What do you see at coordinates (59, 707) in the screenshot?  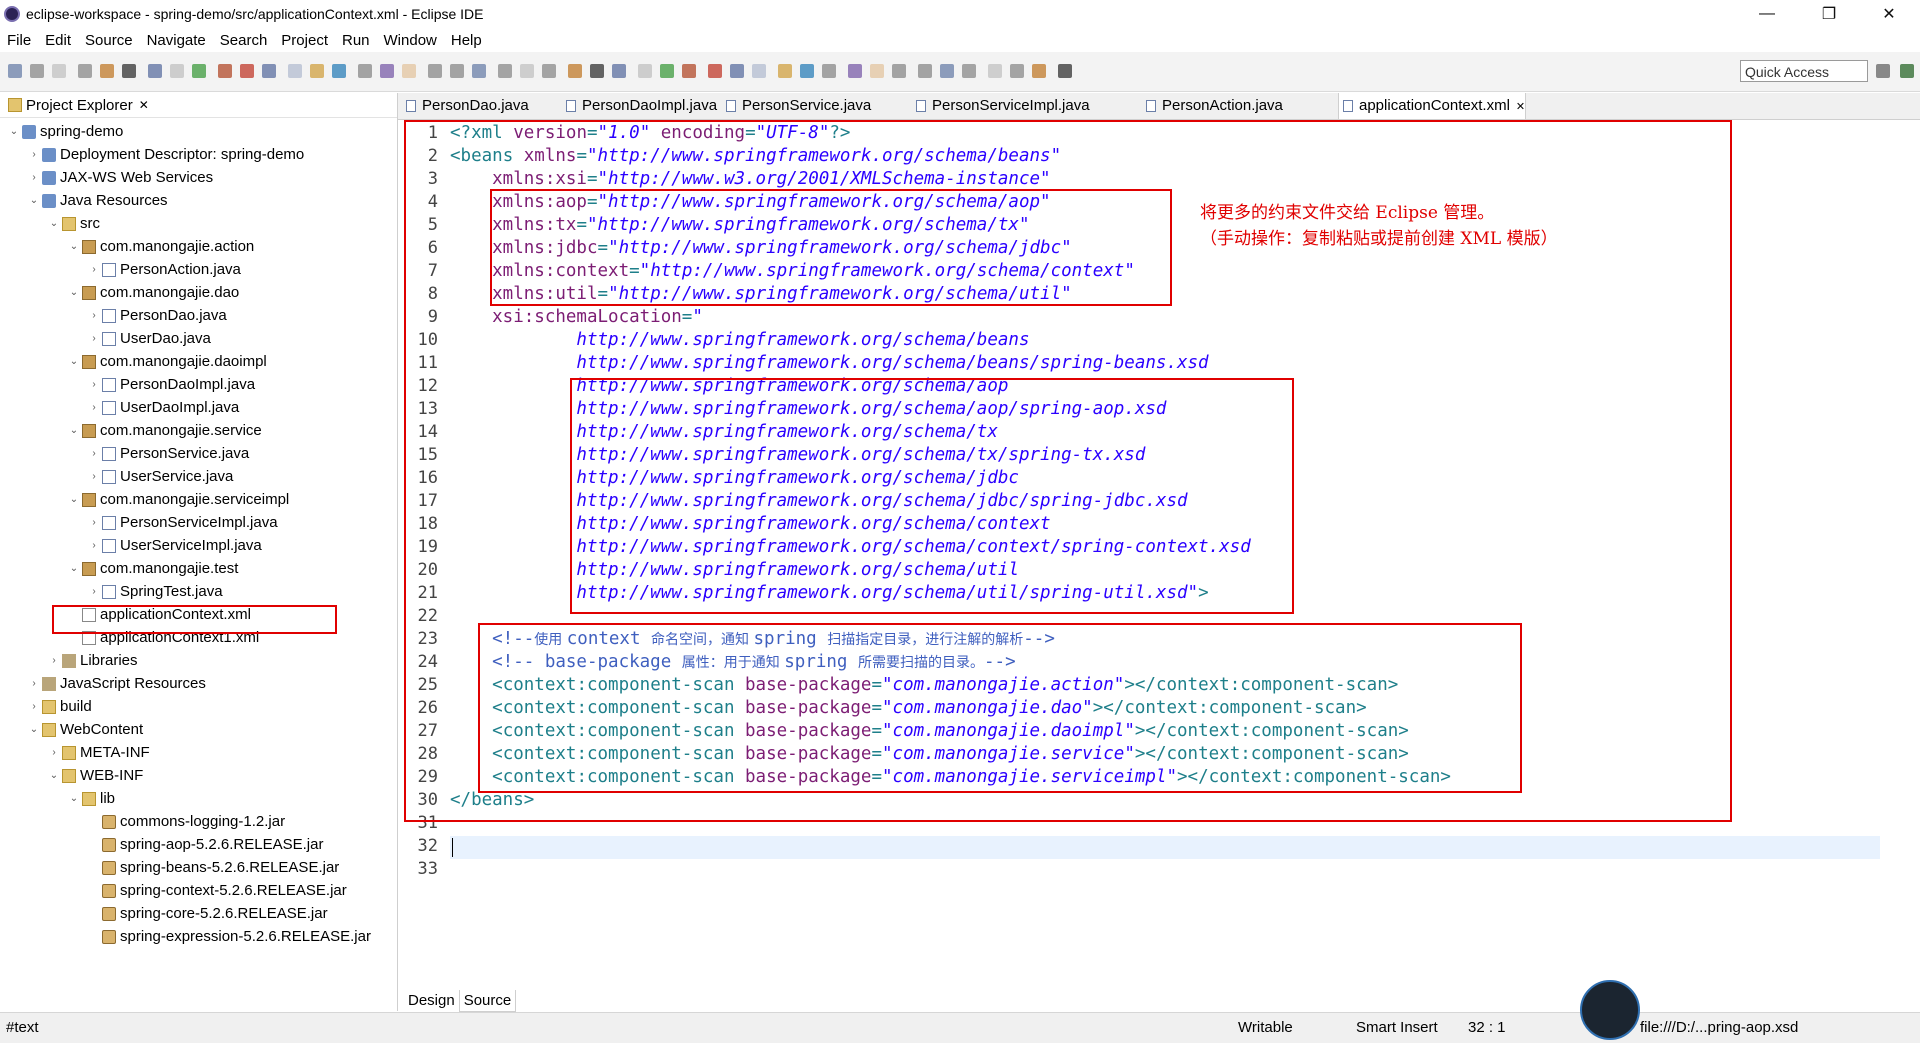 I see `tree-item: › build` at bounding box center [59, 707].